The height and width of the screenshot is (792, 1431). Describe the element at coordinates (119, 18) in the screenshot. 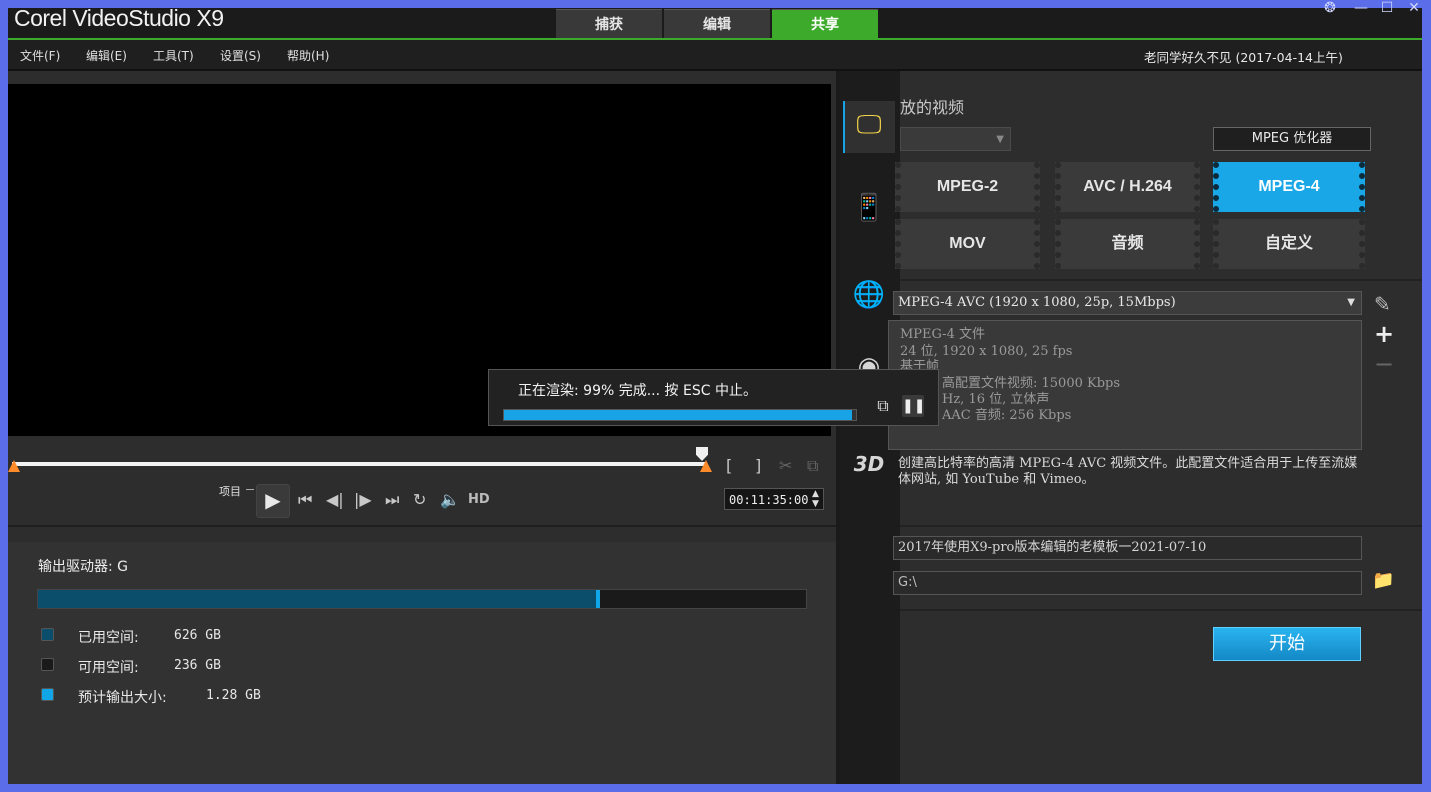

I see `app-logo: Corel VideoStudio X9` at that location.